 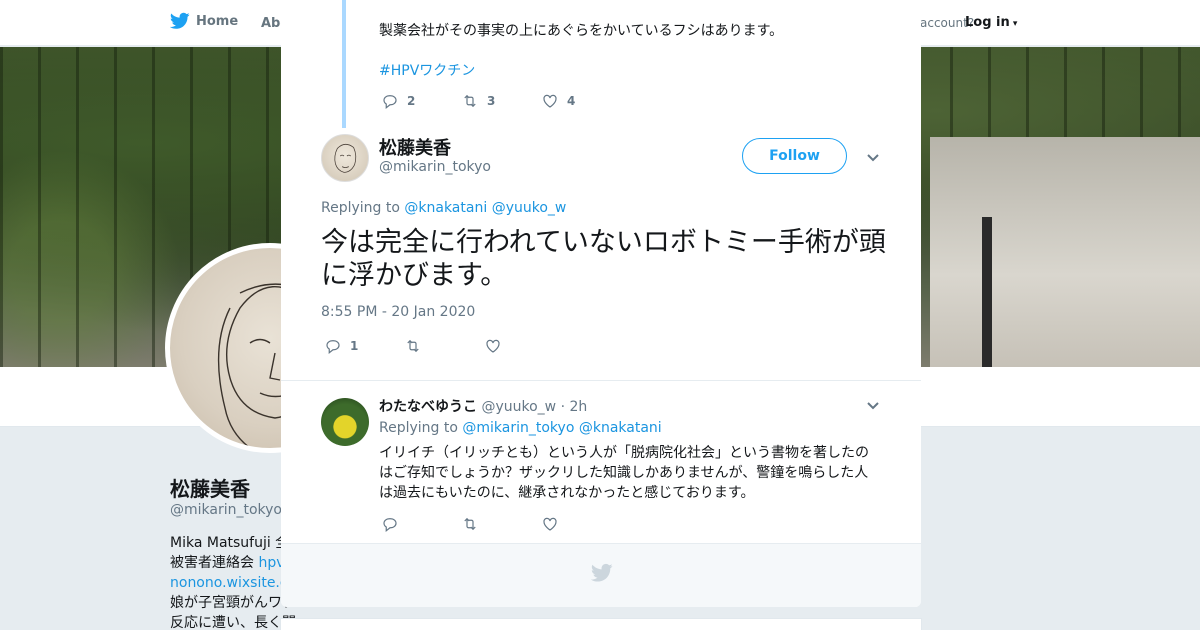 What do you see at coordinates (435, 167) in the screenshot?
I see `author-handle: @mikarin_tokyo` at bounding box center [435, 167].